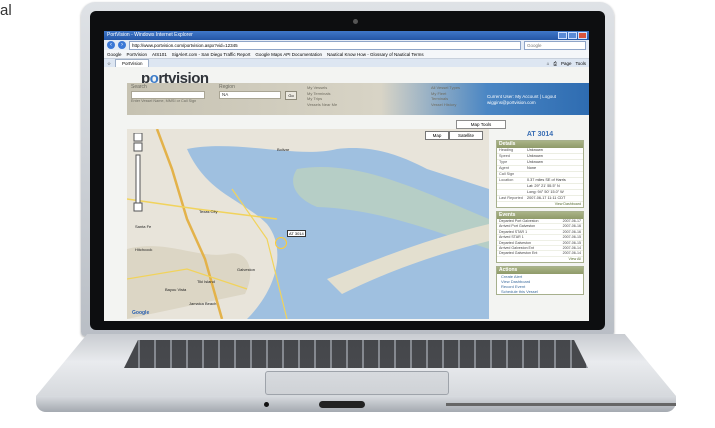  What do you see at coordinates (208, 211) in the screenshot?
I see `place-texas-city: Texas City` at bounding box center [208, 211].